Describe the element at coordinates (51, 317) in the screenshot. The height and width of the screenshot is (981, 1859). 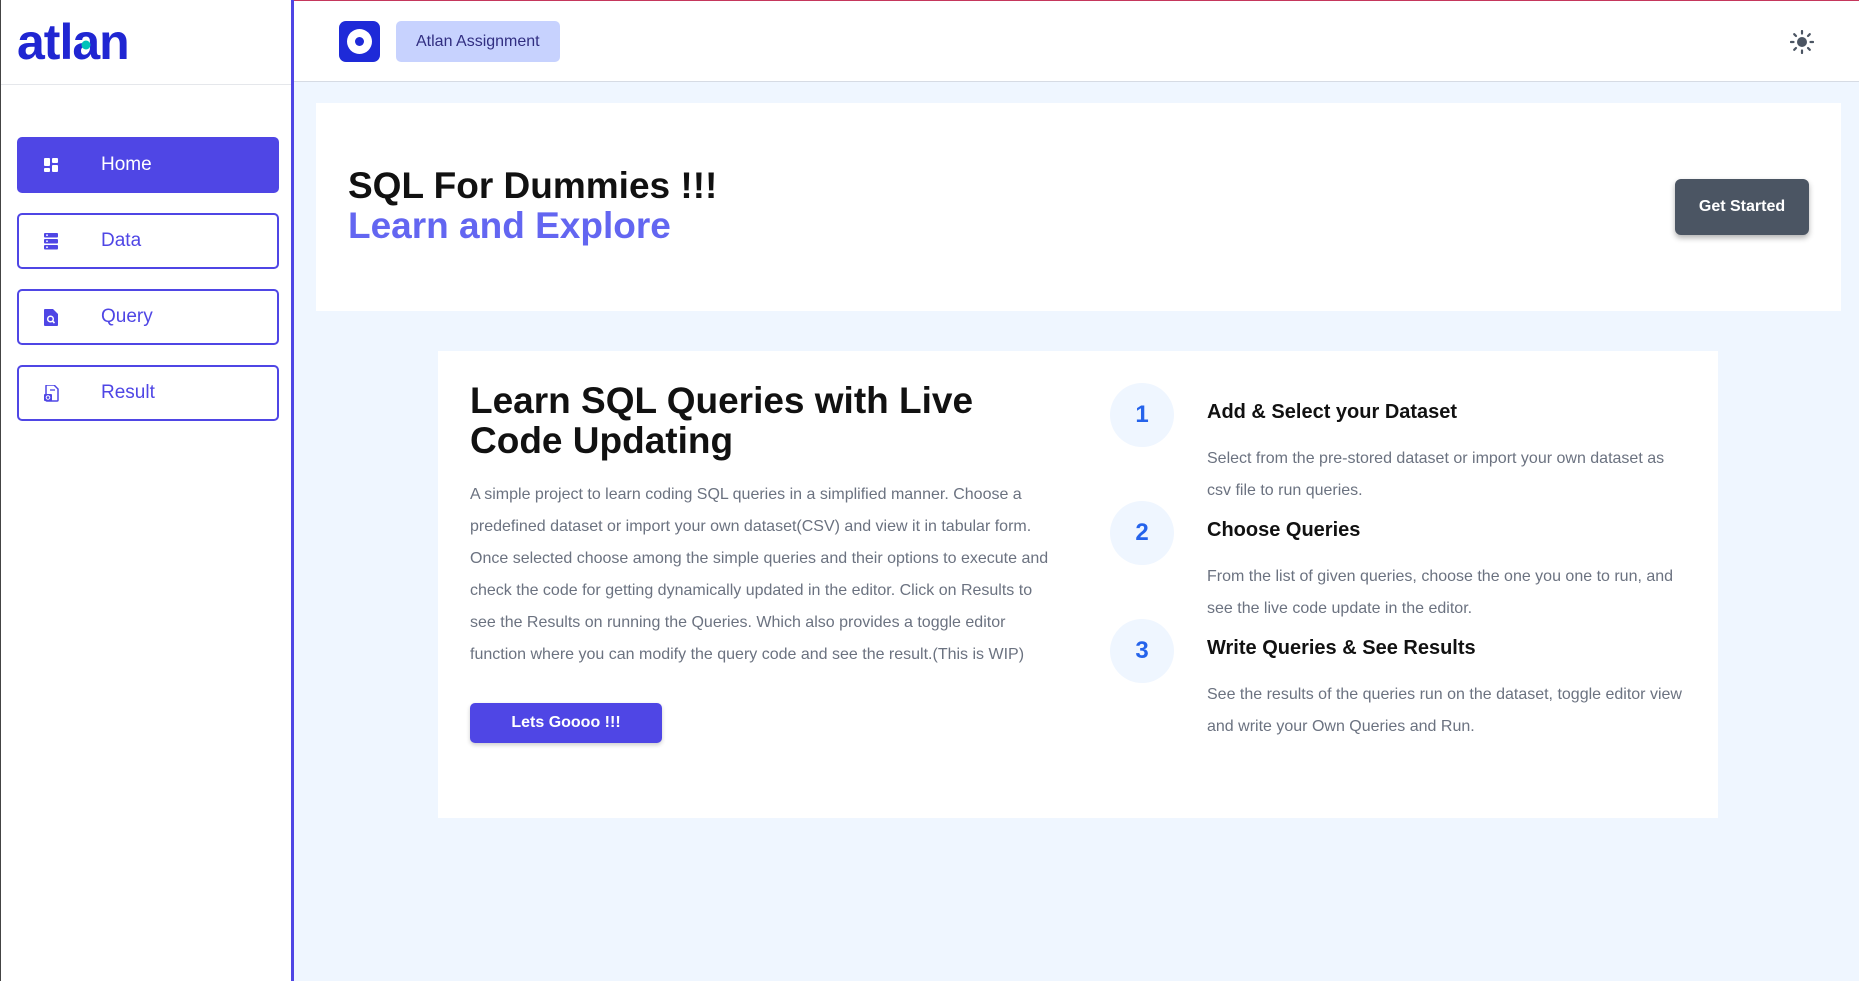
I see `file-search-icon` at that location.